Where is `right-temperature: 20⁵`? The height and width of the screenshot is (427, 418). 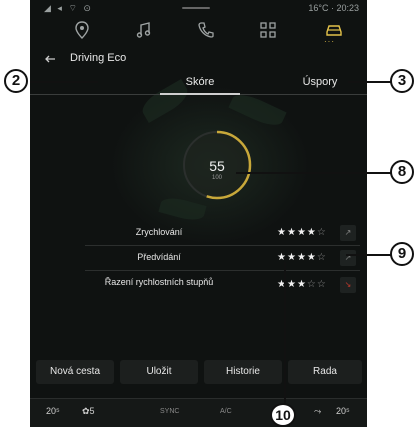
right-temperature: 20⁵ is located at coordinates (343, 411).